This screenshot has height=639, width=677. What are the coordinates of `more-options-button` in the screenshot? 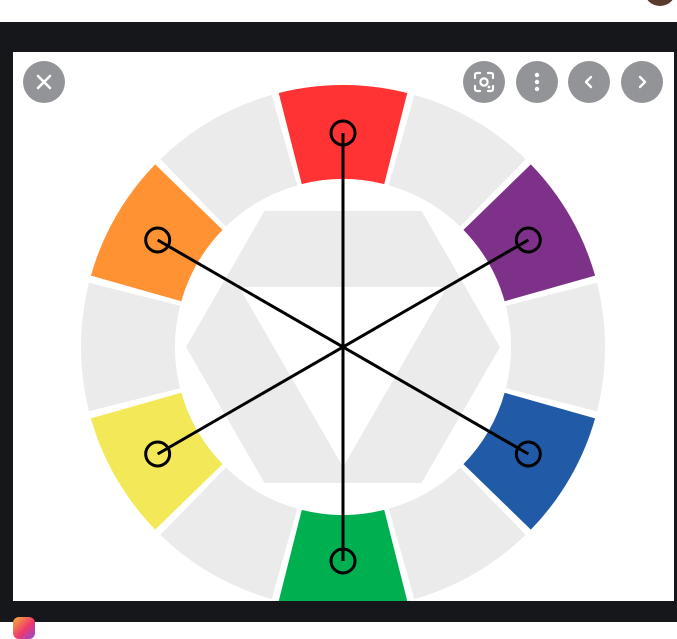 It's located at (537, 82).